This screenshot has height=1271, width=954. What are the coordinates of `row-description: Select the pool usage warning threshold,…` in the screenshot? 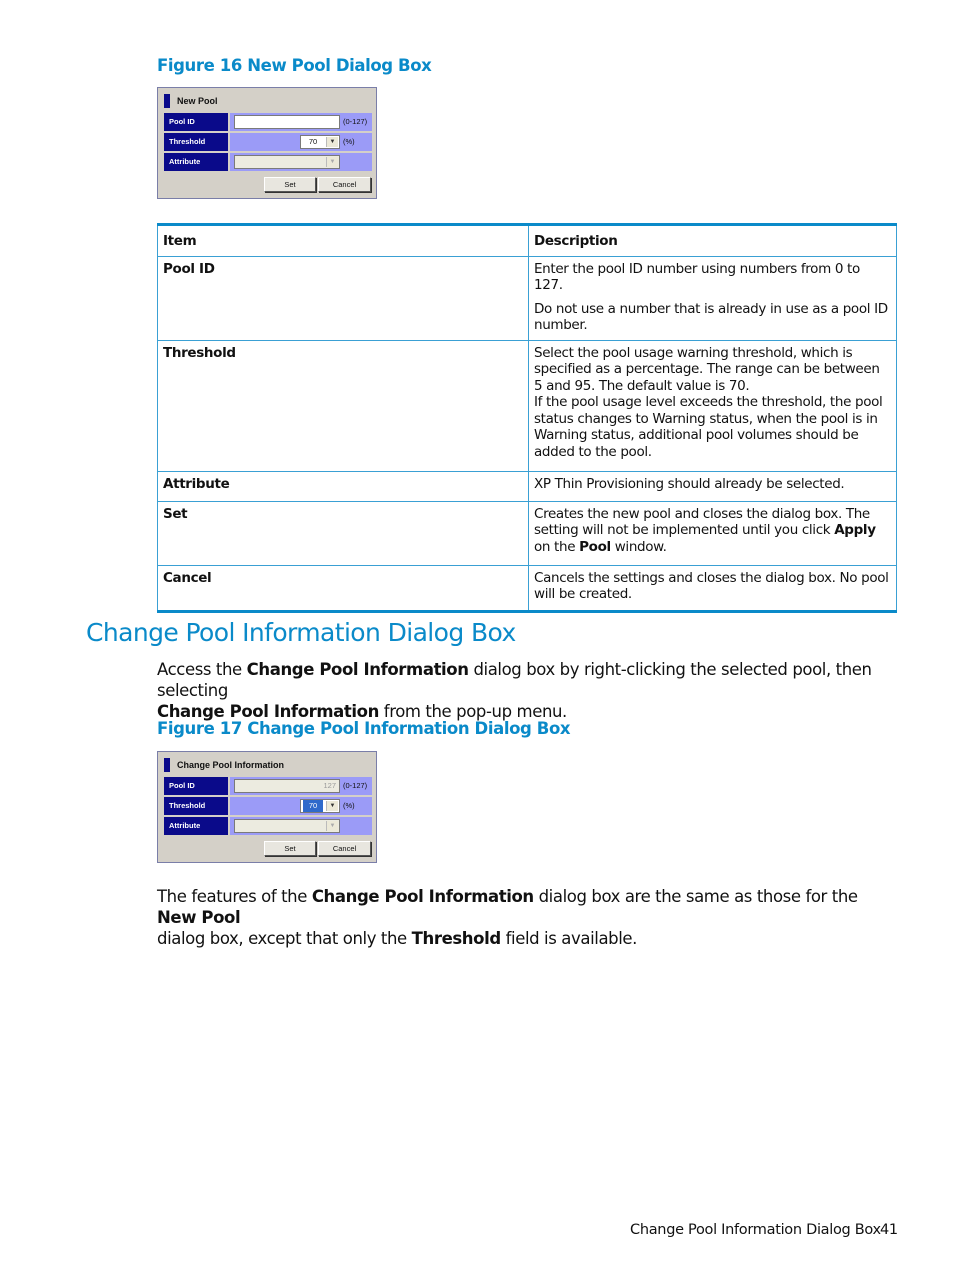 It's located at (712, 405).